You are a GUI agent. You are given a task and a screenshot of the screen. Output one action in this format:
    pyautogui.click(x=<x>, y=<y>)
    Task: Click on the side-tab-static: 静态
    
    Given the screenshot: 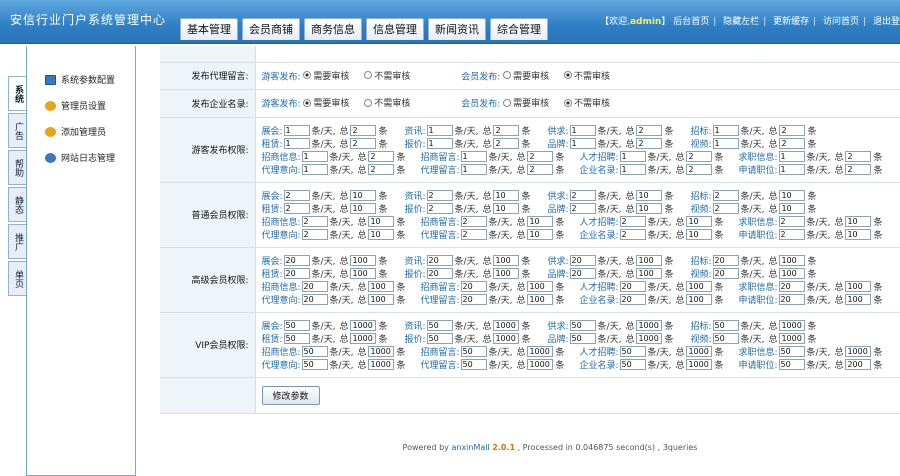 What is the action you would take?
    pyautogui.click(x=17, y=204)
    